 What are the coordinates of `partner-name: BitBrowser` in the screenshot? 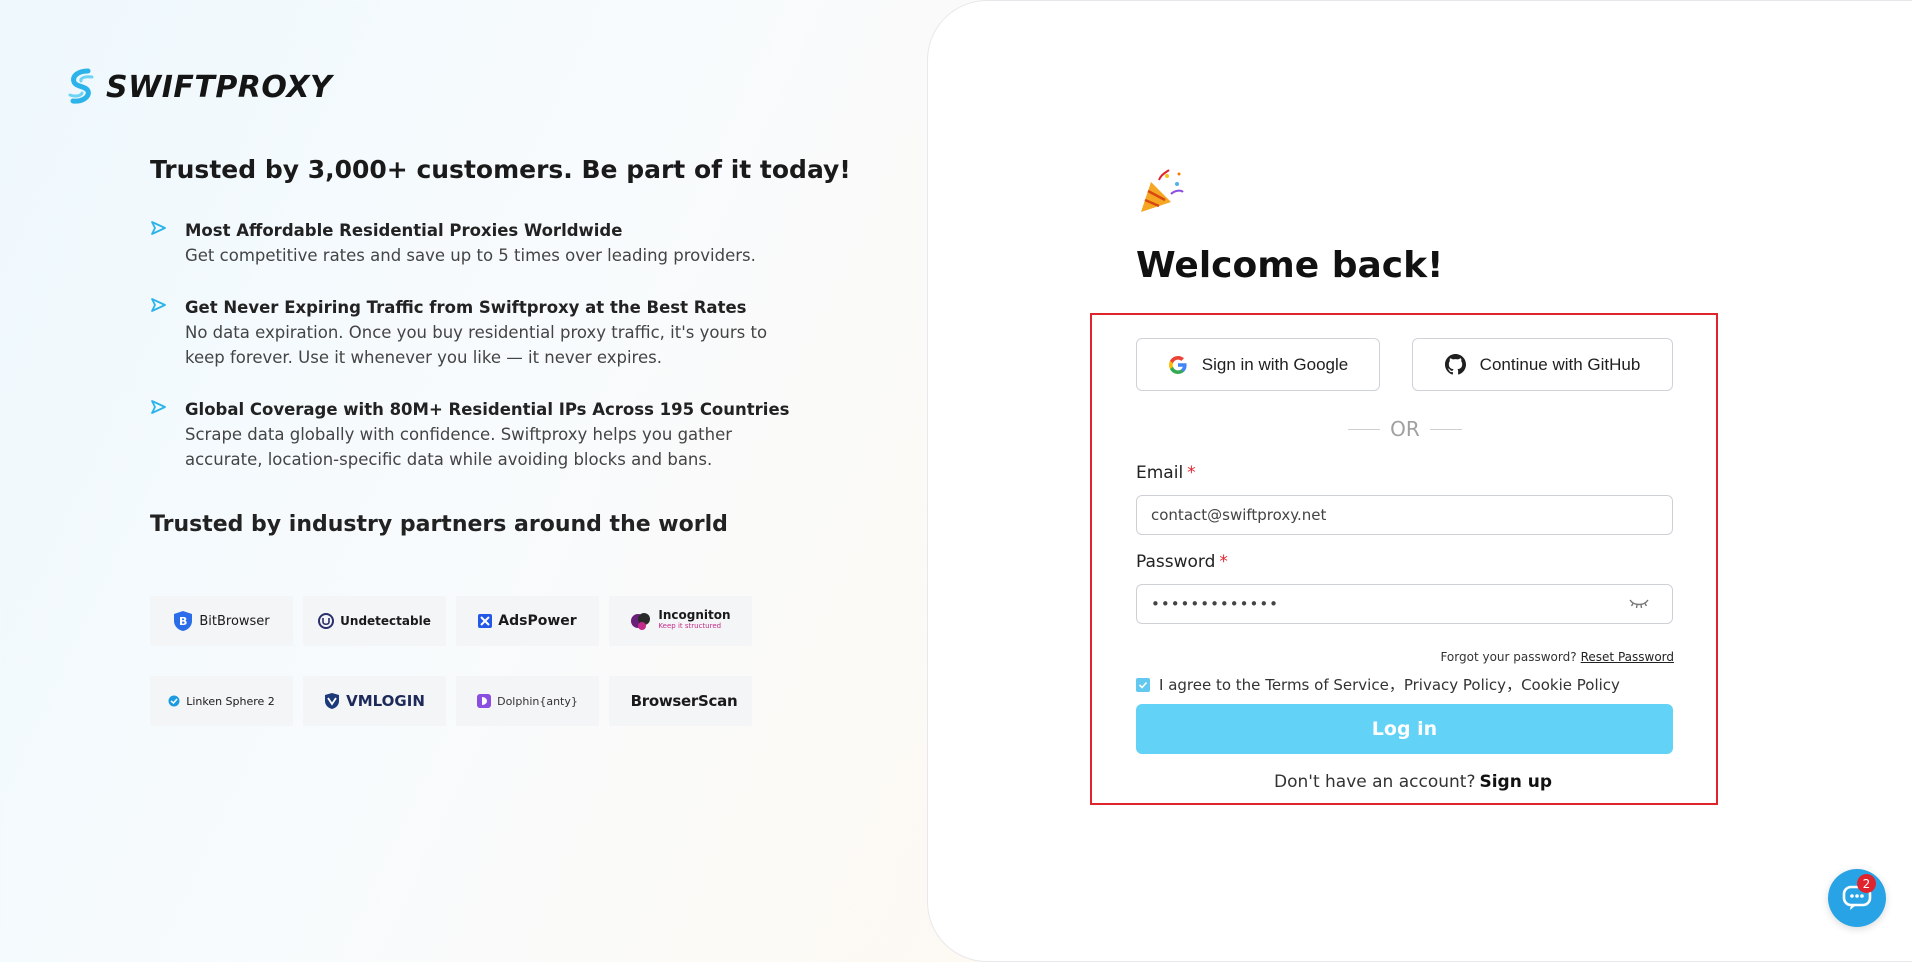 It's located at (234, 621).